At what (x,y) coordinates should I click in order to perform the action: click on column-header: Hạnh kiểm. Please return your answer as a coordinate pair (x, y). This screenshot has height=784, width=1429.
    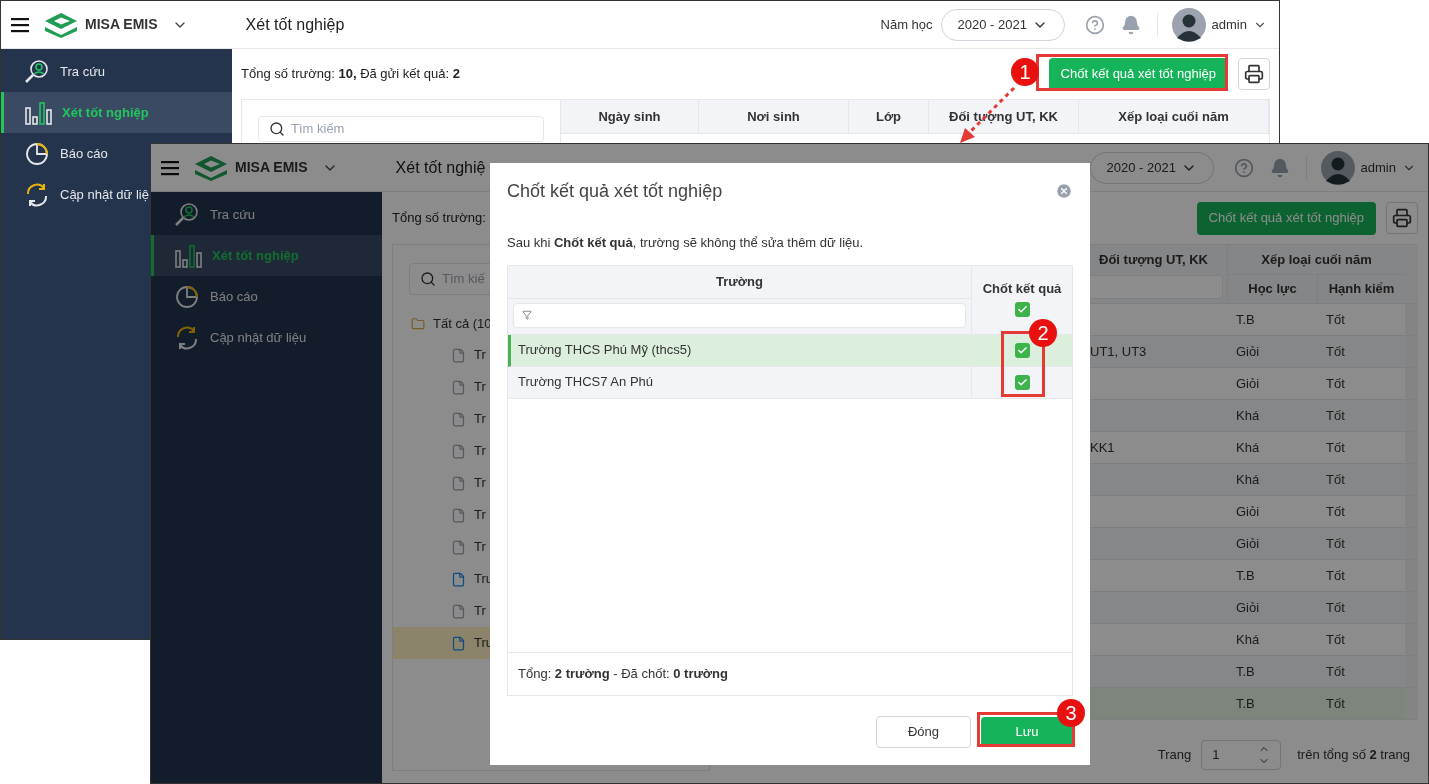
    Looking at the image, I should click on (1361, 289).